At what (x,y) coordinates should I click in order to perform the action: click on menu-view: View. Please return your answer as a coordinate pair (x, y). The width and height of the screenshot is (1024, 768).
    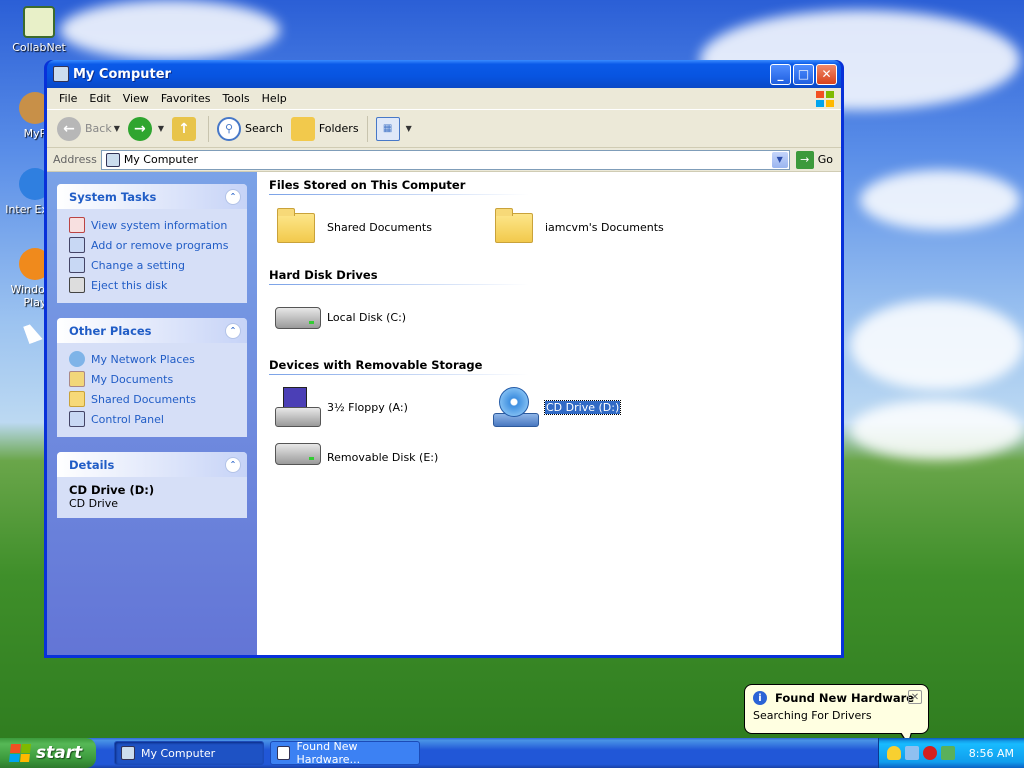
    Looking at the image, I should click on (136, 98).